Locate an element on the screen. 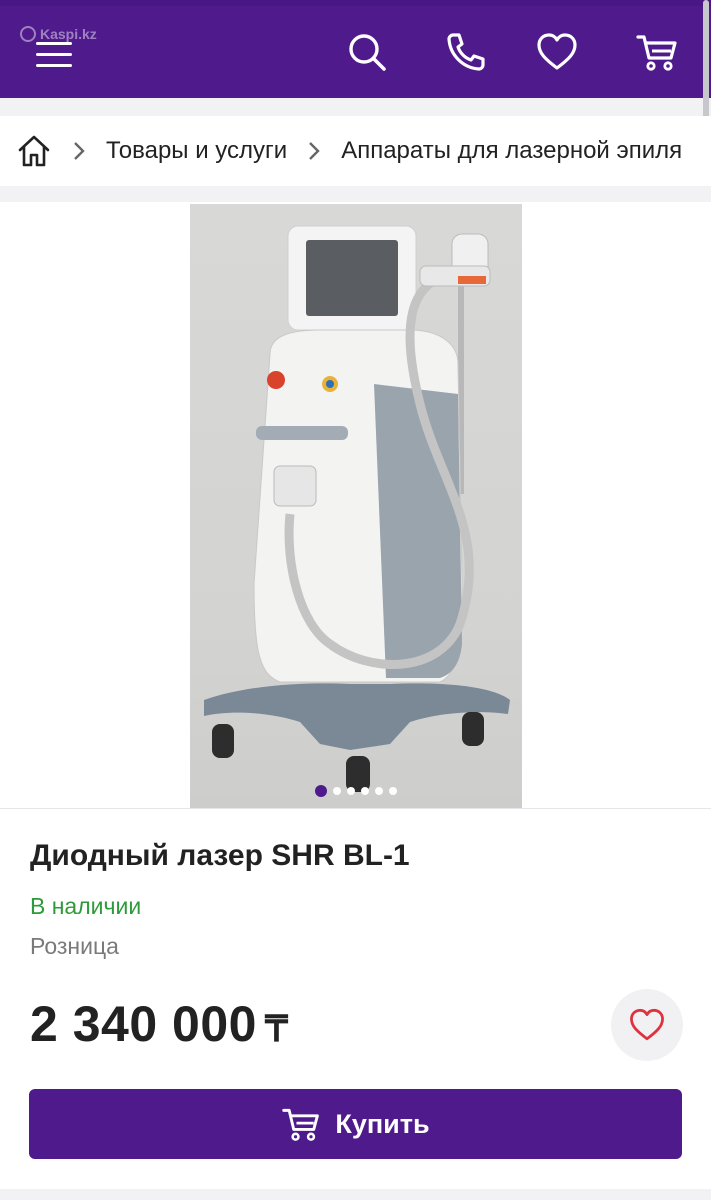  cart-button is located at coordinates (657, 52).